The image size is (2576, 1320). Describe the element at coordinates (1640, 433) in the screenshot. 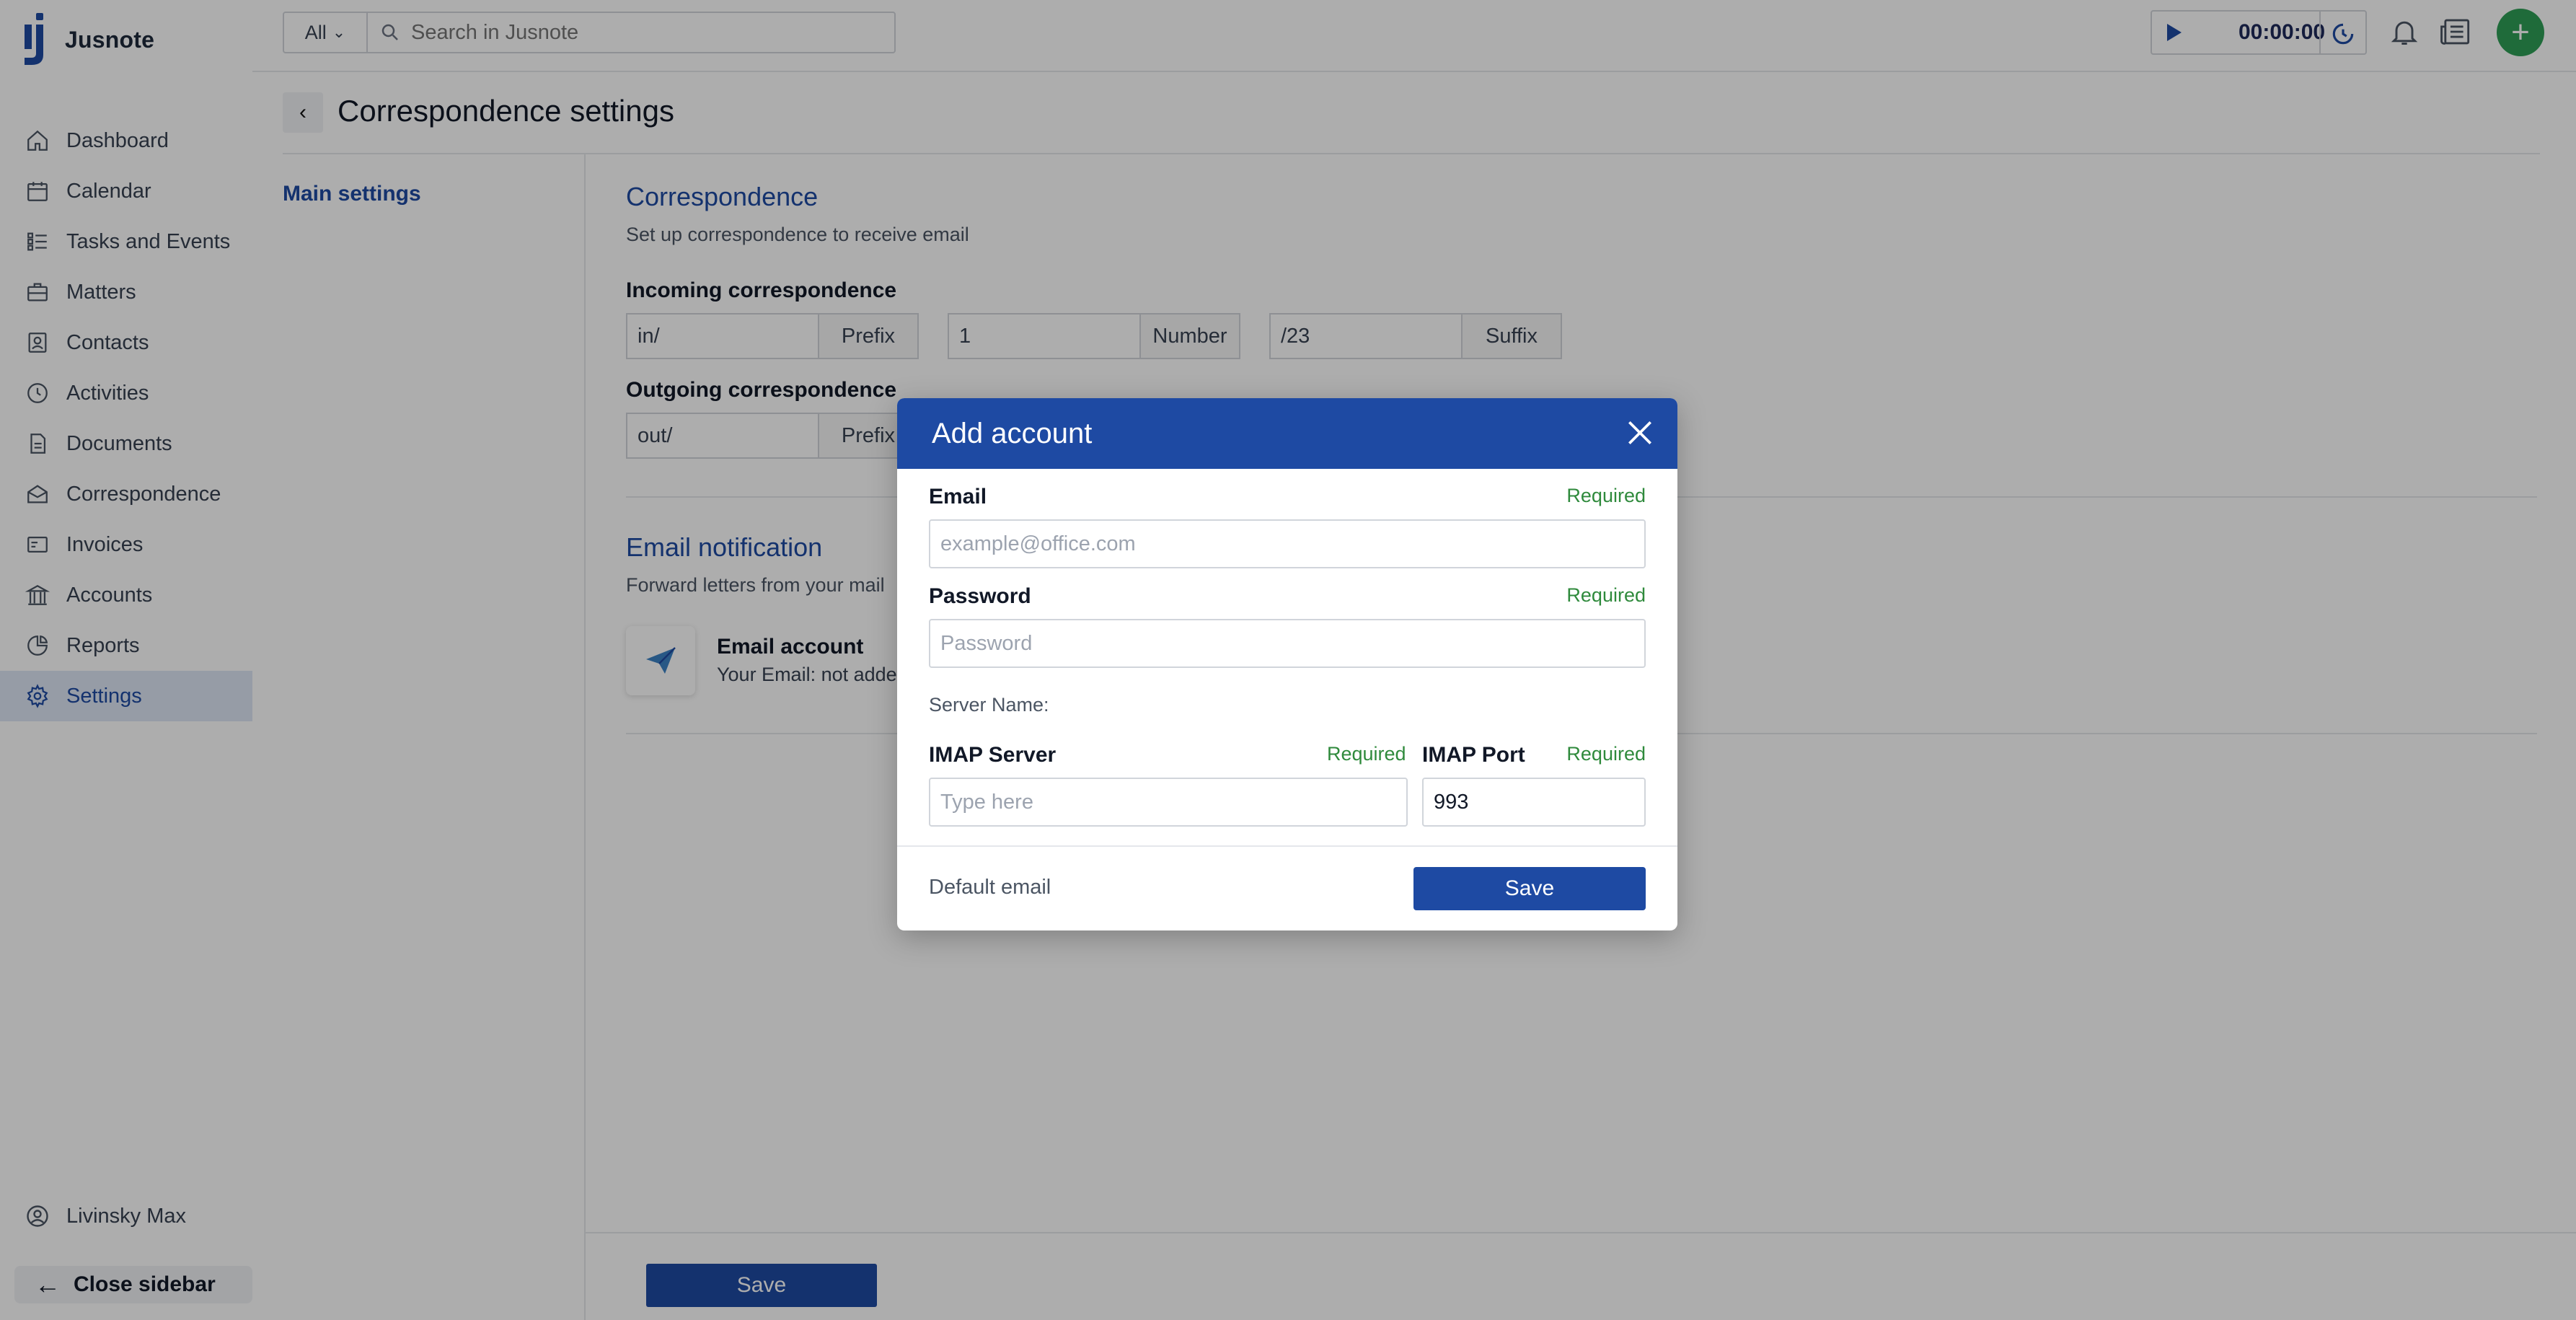

I see `close-icon` at that location.